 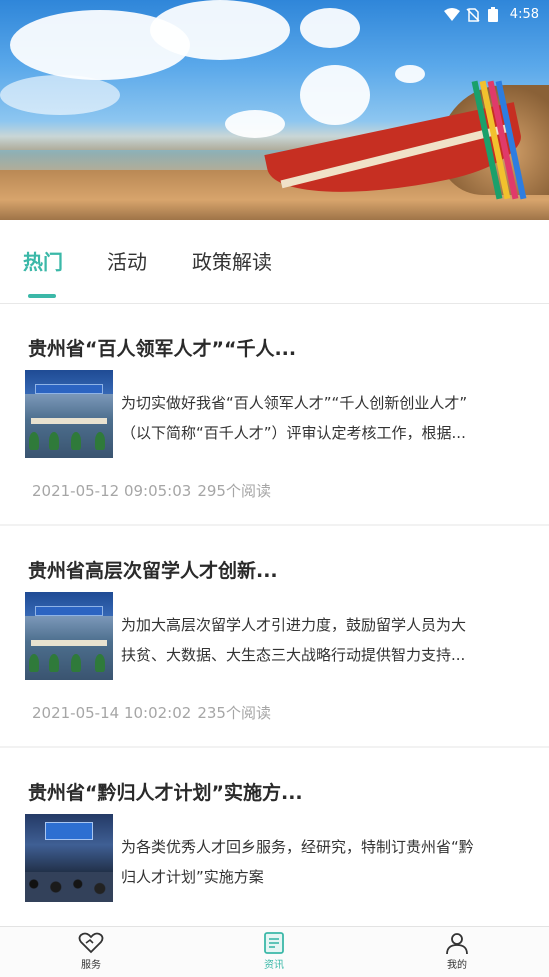 I want to click on nav-service: 服务, so click(x=91, y=951).